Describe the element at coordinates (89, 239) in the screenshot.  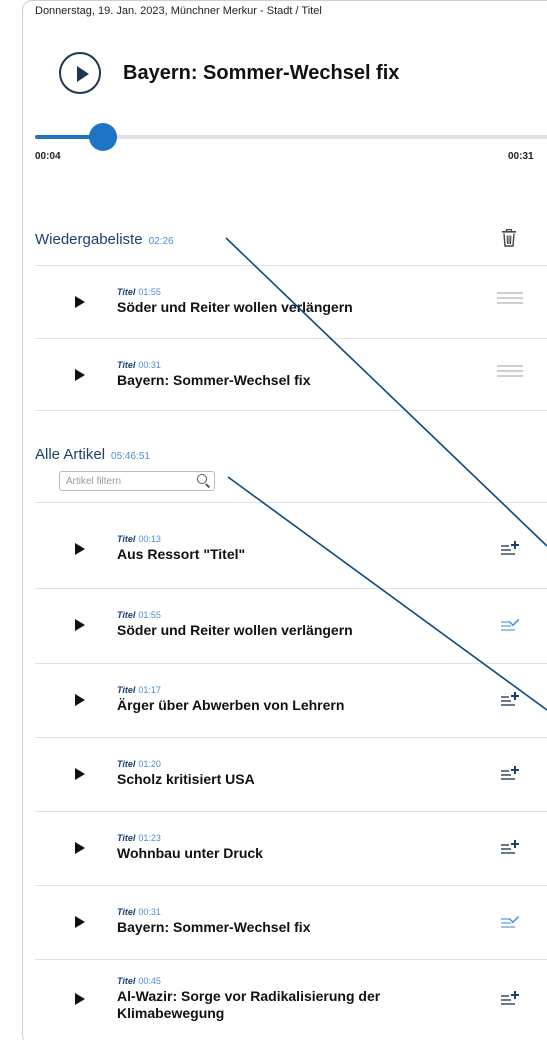
I see `playlist-title: Wiedergabeliste` at that location.